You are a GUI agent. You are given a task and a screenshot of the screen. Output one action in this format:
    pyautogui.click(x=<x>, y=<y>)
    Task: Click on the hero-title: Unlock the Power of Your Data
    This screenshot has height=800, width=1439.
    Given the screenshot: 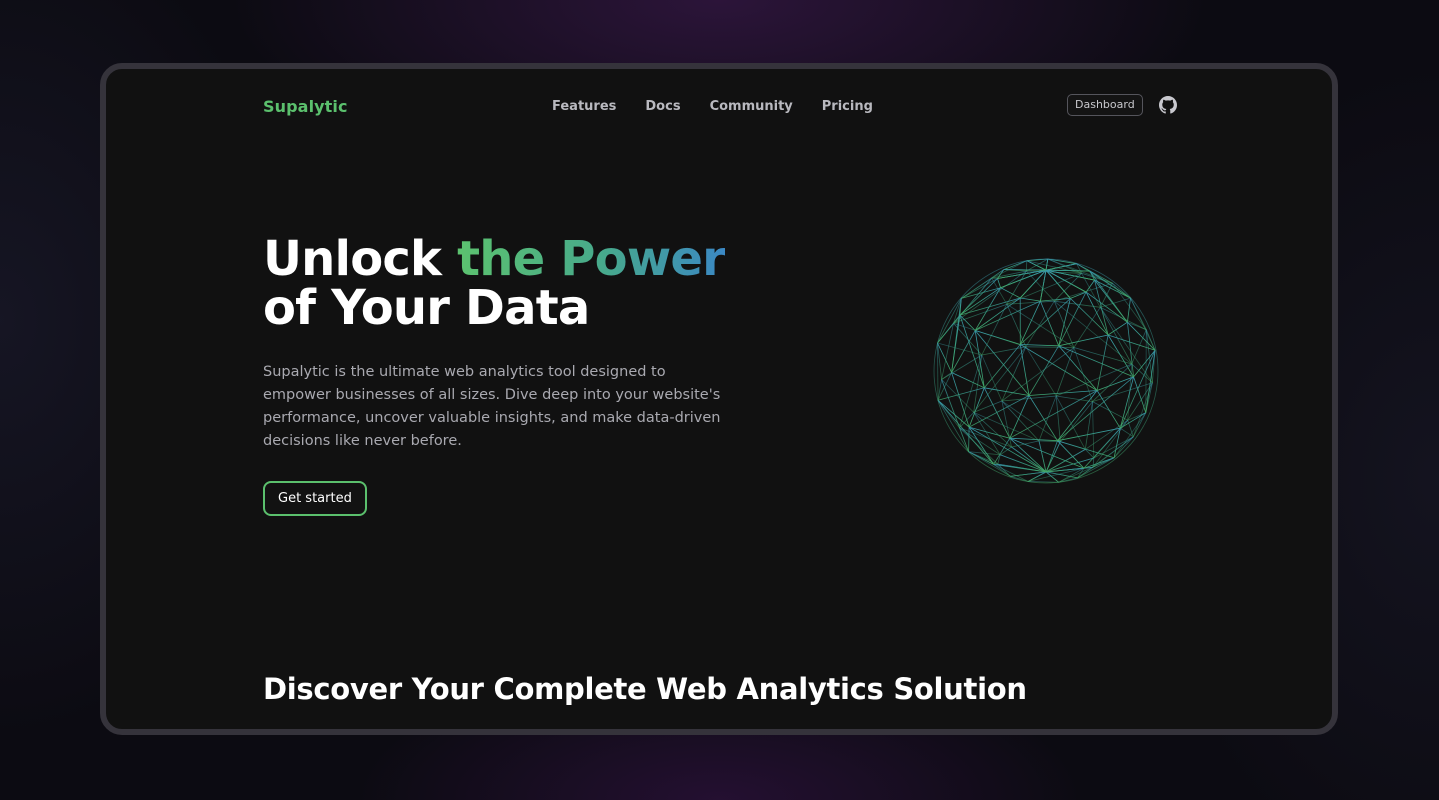 What is the action you would take?
    pyautogui.click(x=494, y=285)
    